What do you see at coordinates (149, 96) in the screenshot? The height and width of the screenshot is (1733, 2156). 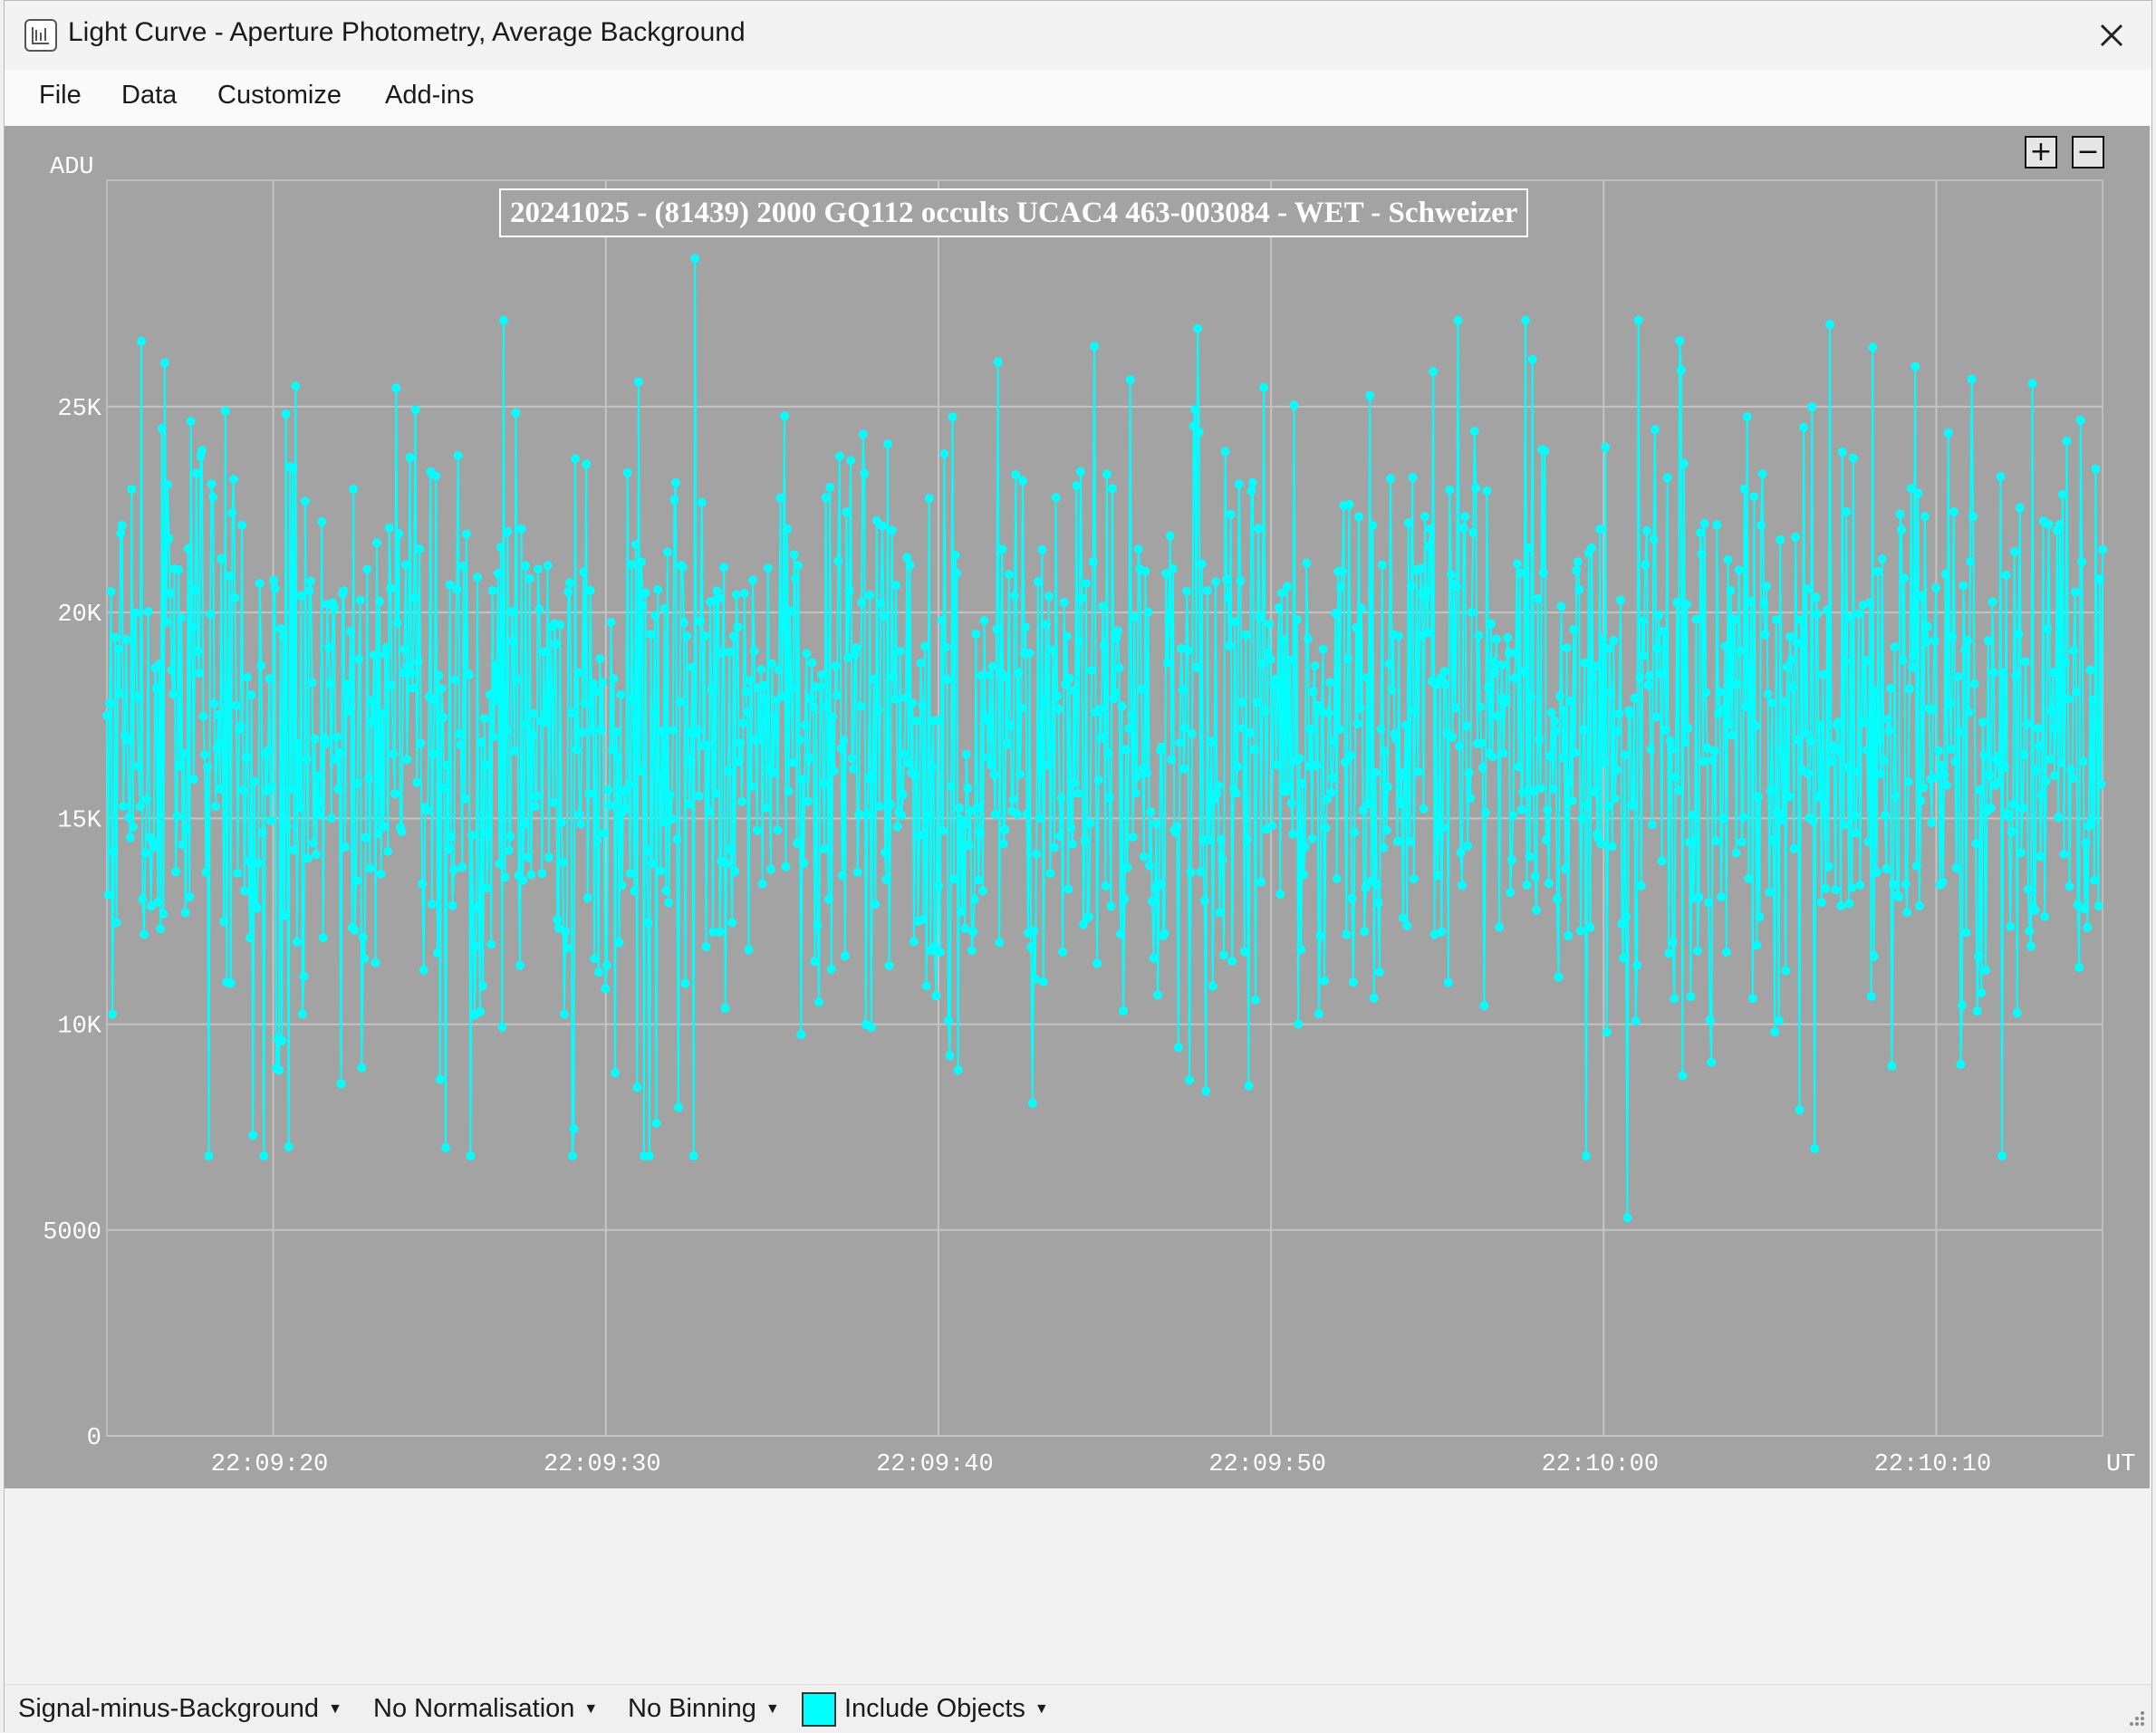 I see `menu-data: Data` at bounding box center [149, 96].